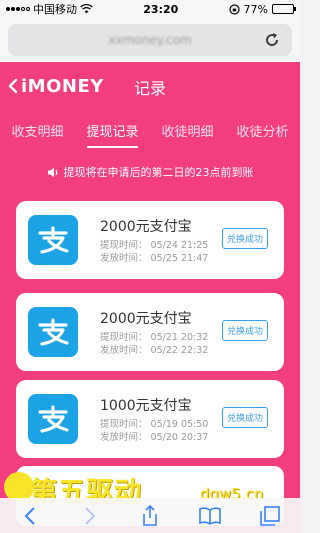 The width and height of the screenshot is (320, 533). What do you see at coordinates (37, 130) in the screenshot?
I see `tab-income-expense: 收支明细` at bounding box center [37, 130].